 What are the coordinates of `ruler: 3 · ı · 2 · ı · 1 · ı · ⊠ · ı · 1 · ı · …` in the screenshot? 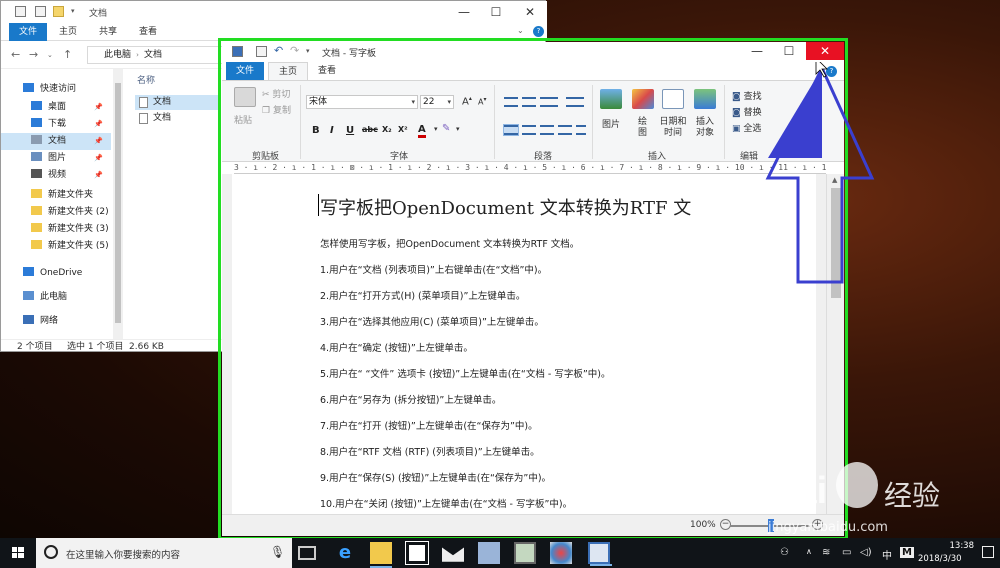 It's located at (530, 168).